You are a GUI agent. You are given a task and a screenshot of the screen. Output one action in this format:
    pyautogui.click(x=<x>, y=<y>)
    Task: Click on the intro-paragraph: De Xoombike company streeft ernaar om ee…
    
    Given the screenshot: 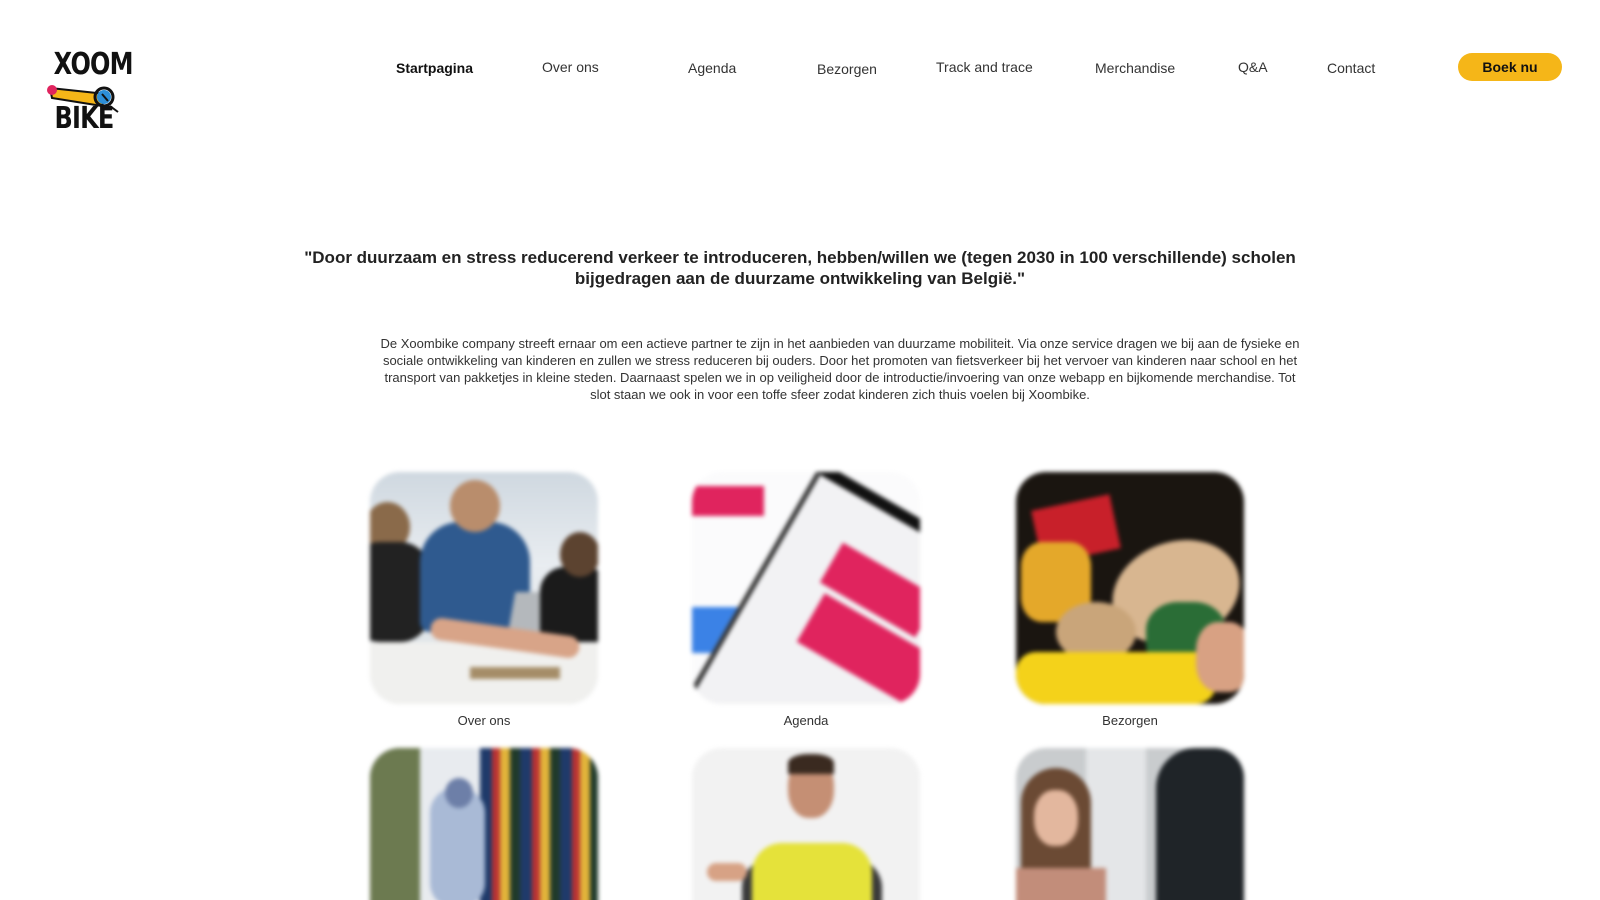 What is the action you would take?
    pyautogui.click(x=840, y=369)
    